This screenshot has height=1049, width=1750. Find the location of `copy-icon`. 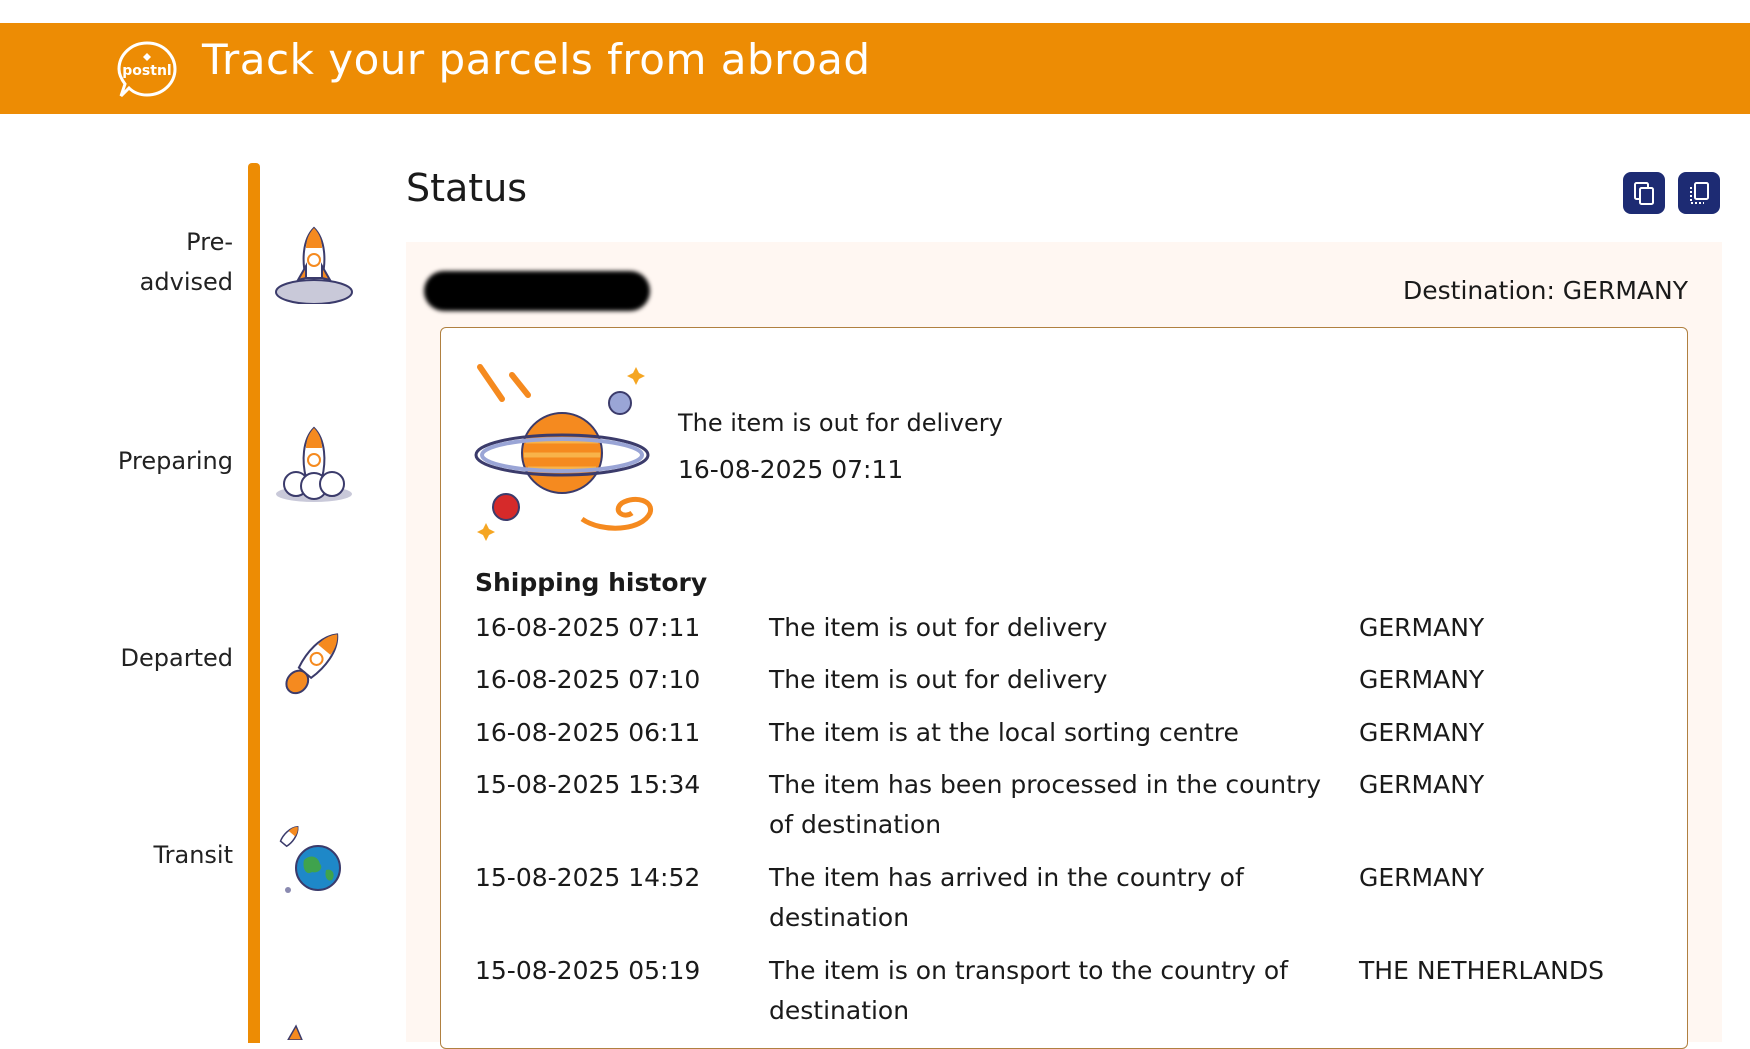

copy-icon is located at coordinates (1644, 193).